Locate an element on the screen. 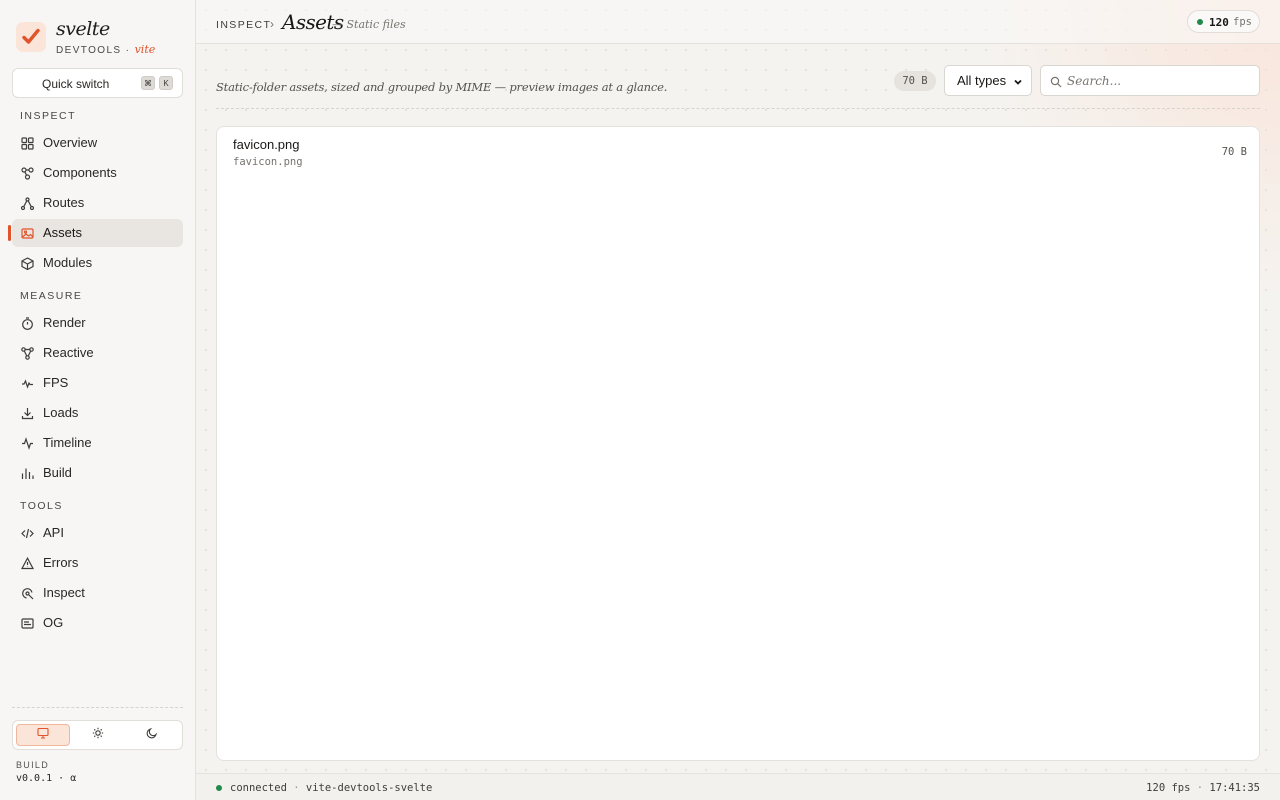 The image size is (1280, 800). sidebar-item-label: Overview is located at coordinates (70, 142).